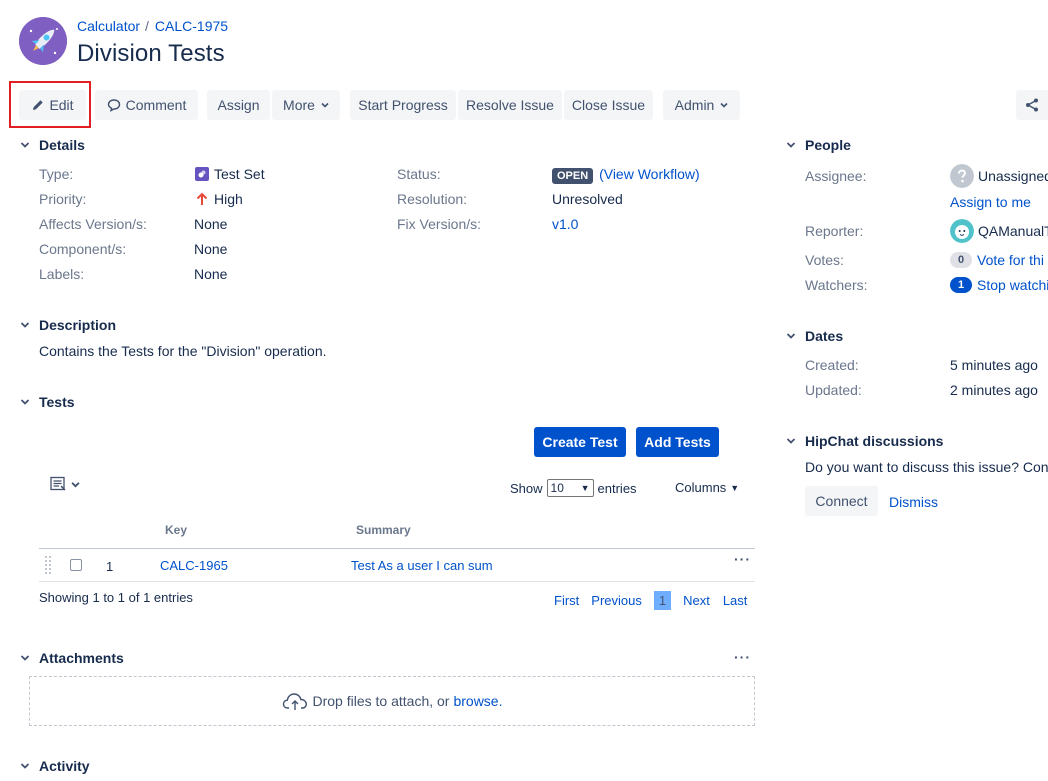  What do you see at coordinates (701, 487) in the screenshot?
I see `columns-label: Columns` at bounding box center [701, 487].